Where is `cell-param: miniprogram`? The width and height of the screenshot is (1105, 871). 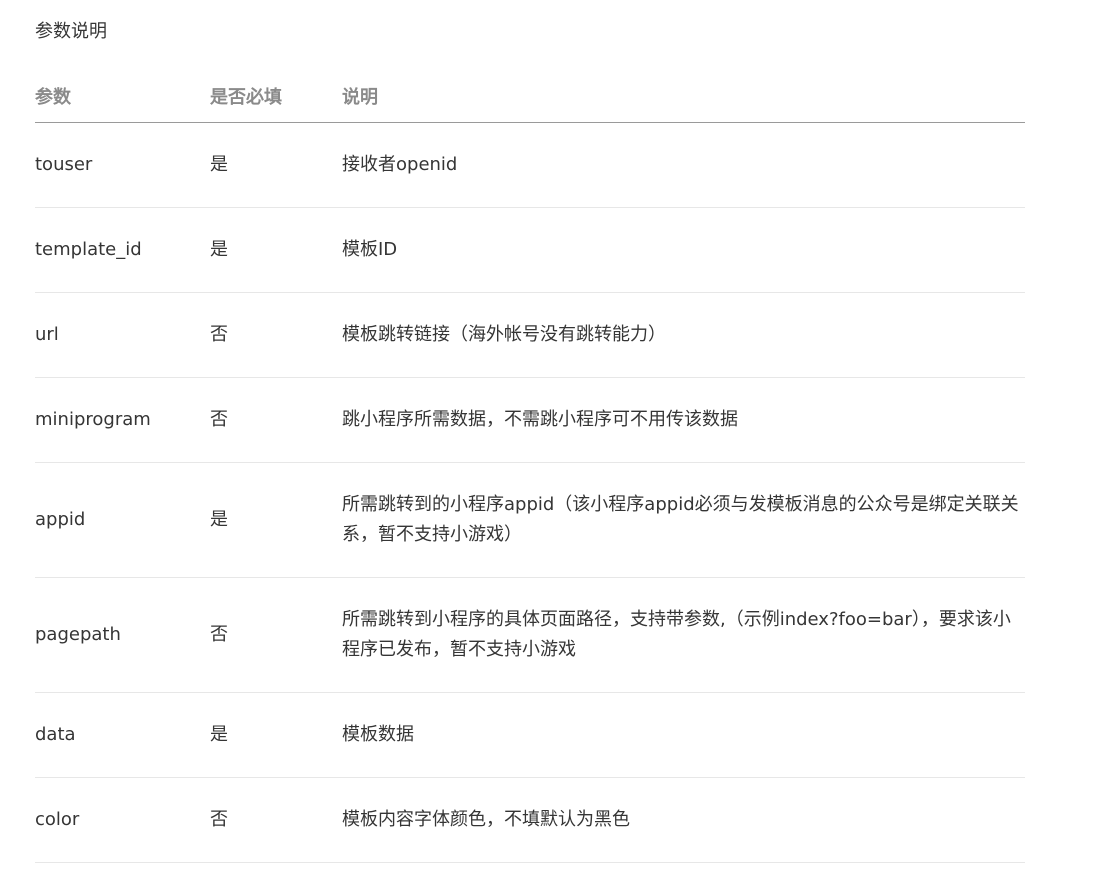
cell-param: miniprogram is located at coordinates (93, 419).